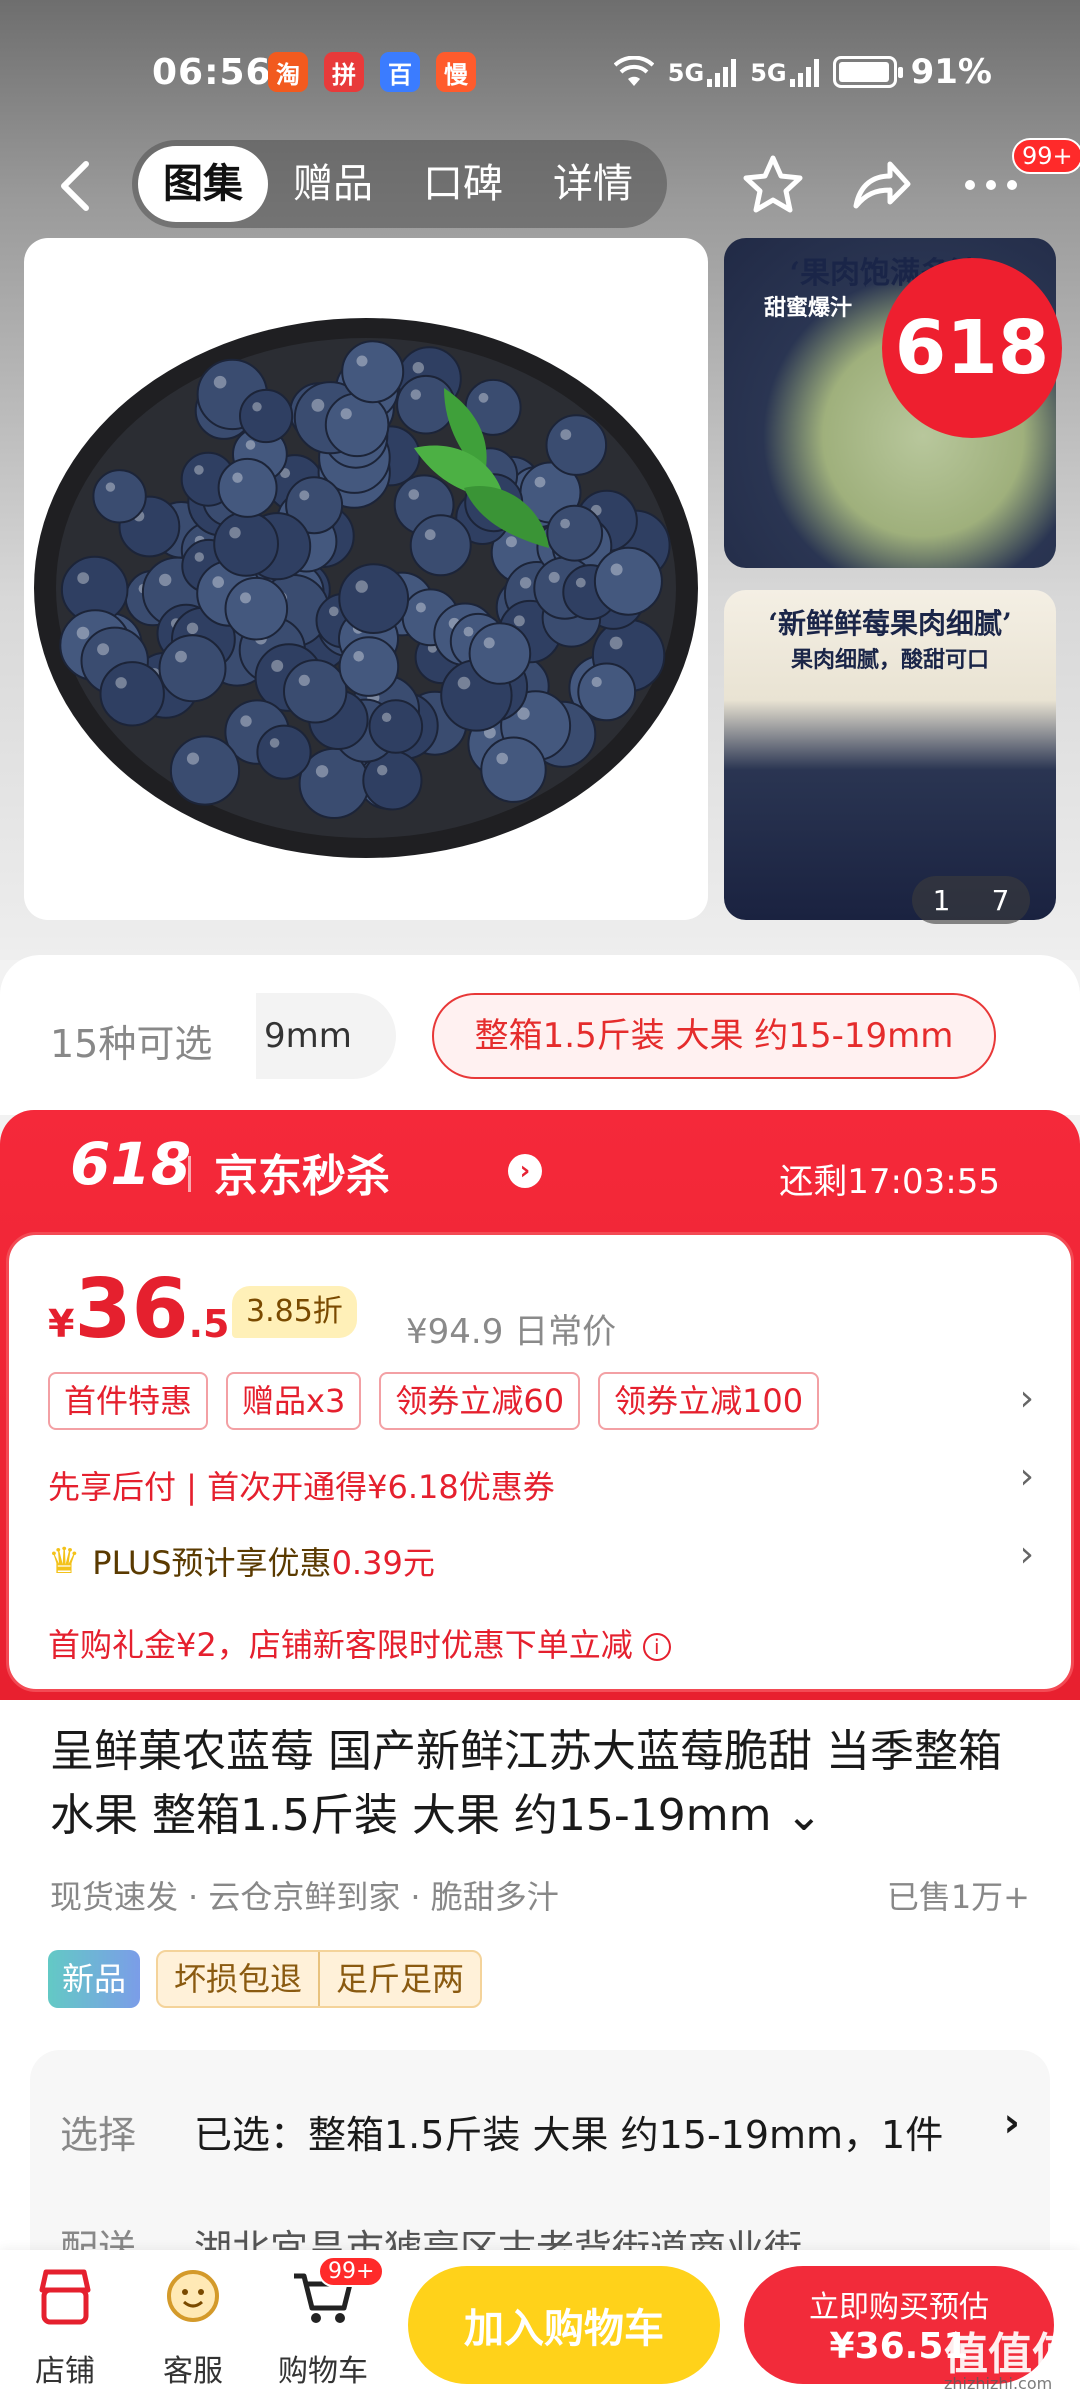  What do you see at coordinates (540, 70) in the screenshot?
I see `status-bar: 06:56 淘 拼 百 慢 5G 5G 91%` at bounding box center [540, 70].